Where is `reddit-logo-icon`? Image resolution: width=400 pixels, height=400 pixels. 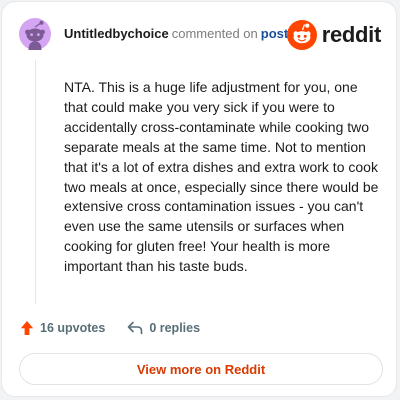 reddit-logo-icon is located at coordinates (301, 35).